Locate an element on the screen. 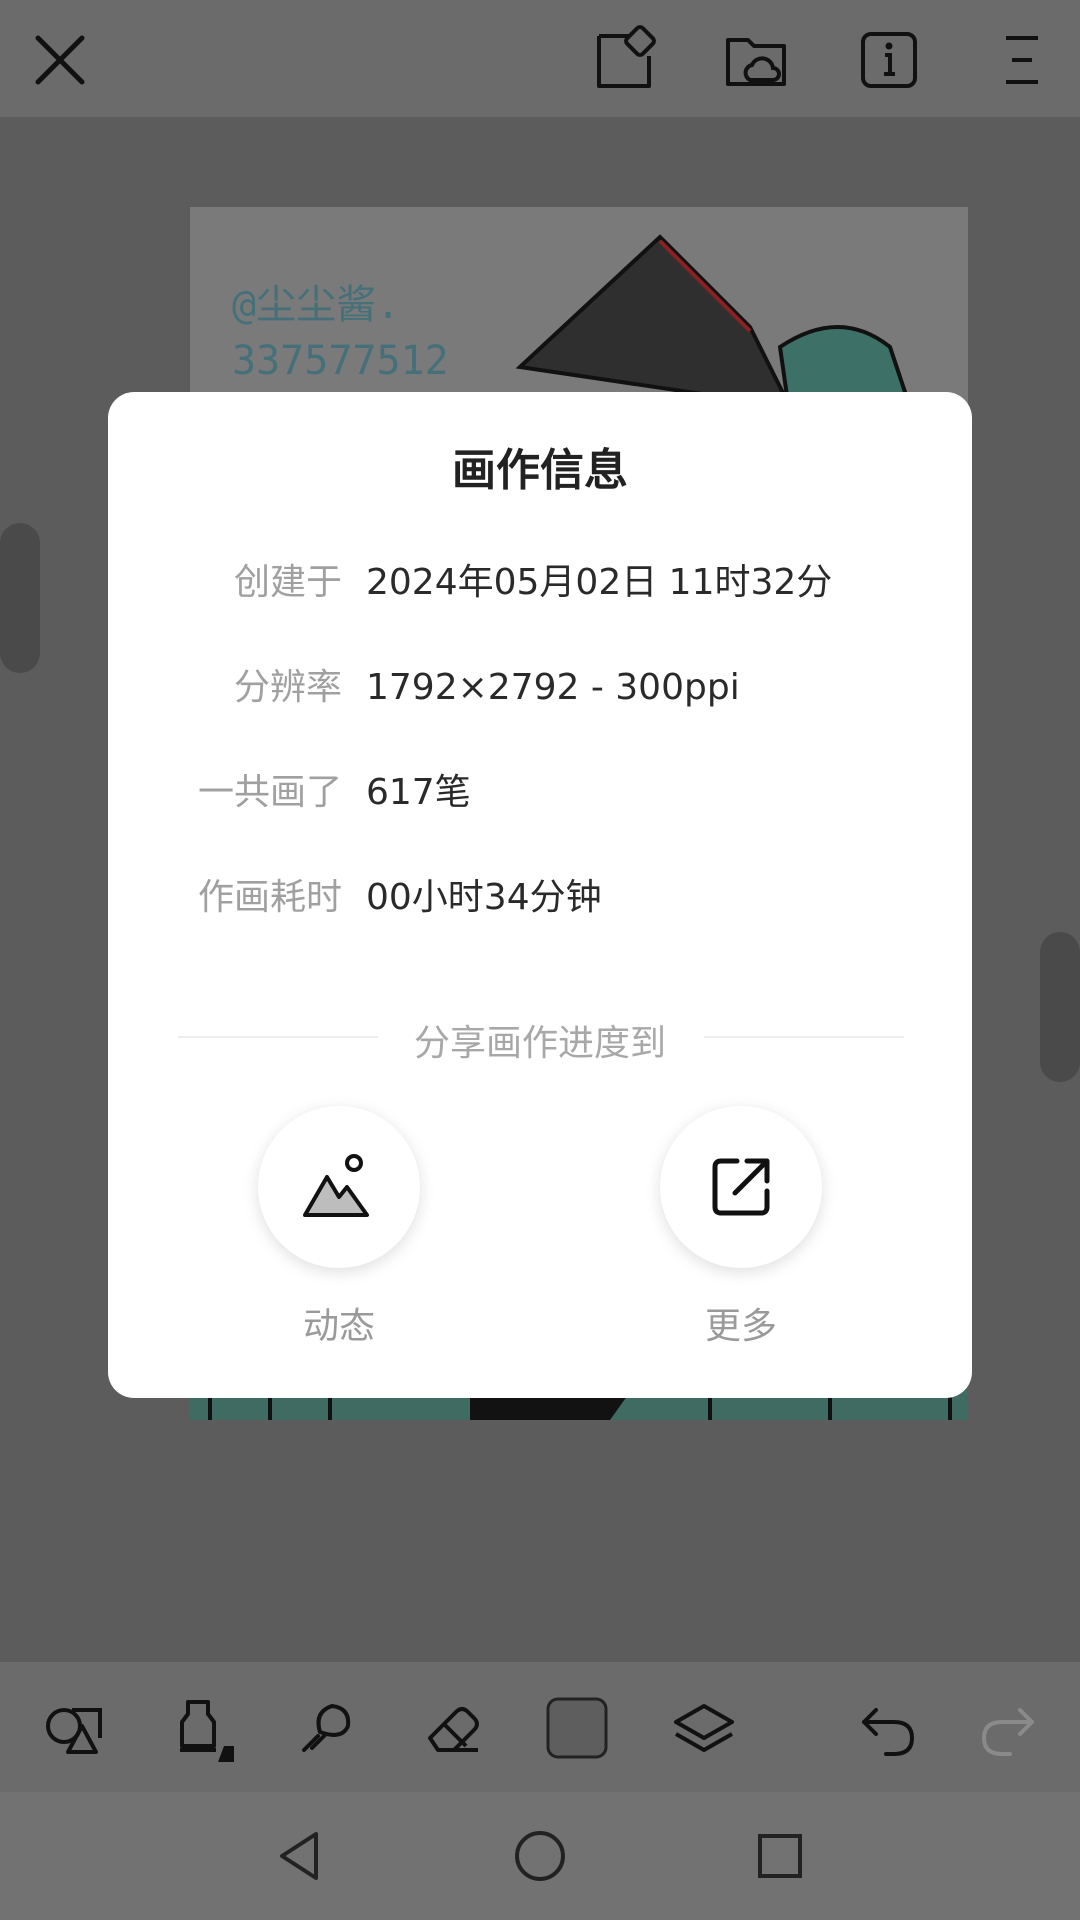 Image resolution: width=1080 pixels, height=1920 pixels. home-icon is located at coordinates (540, 1856).